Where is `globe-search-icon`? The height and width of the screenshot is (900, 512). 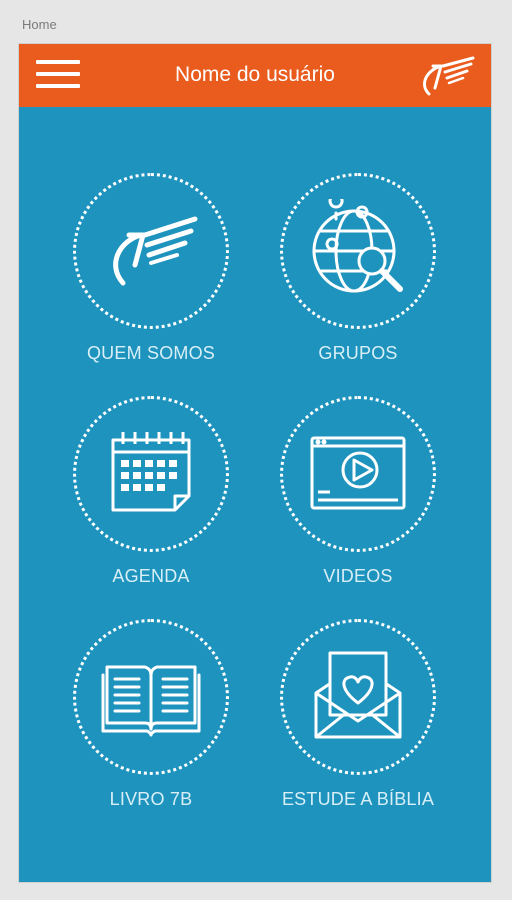
globe-search-icon is located at coordinates (357, 246).